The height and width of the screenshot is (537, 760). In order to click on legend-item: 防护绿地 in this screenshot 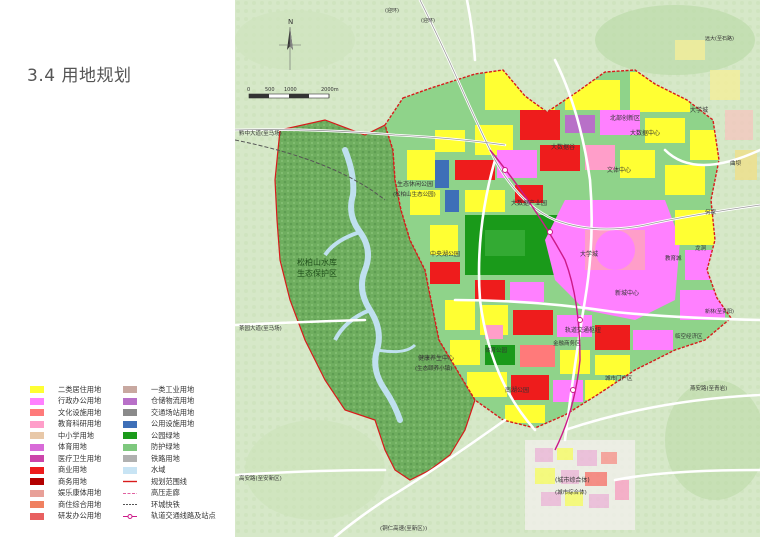, I will do `click(151, 447)`.